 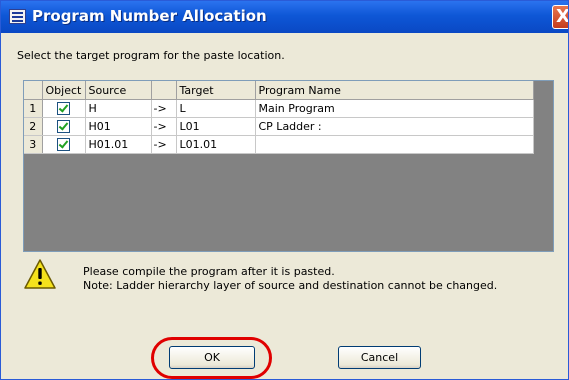 I want to click on close-button: X, so click(x=560, y=17).